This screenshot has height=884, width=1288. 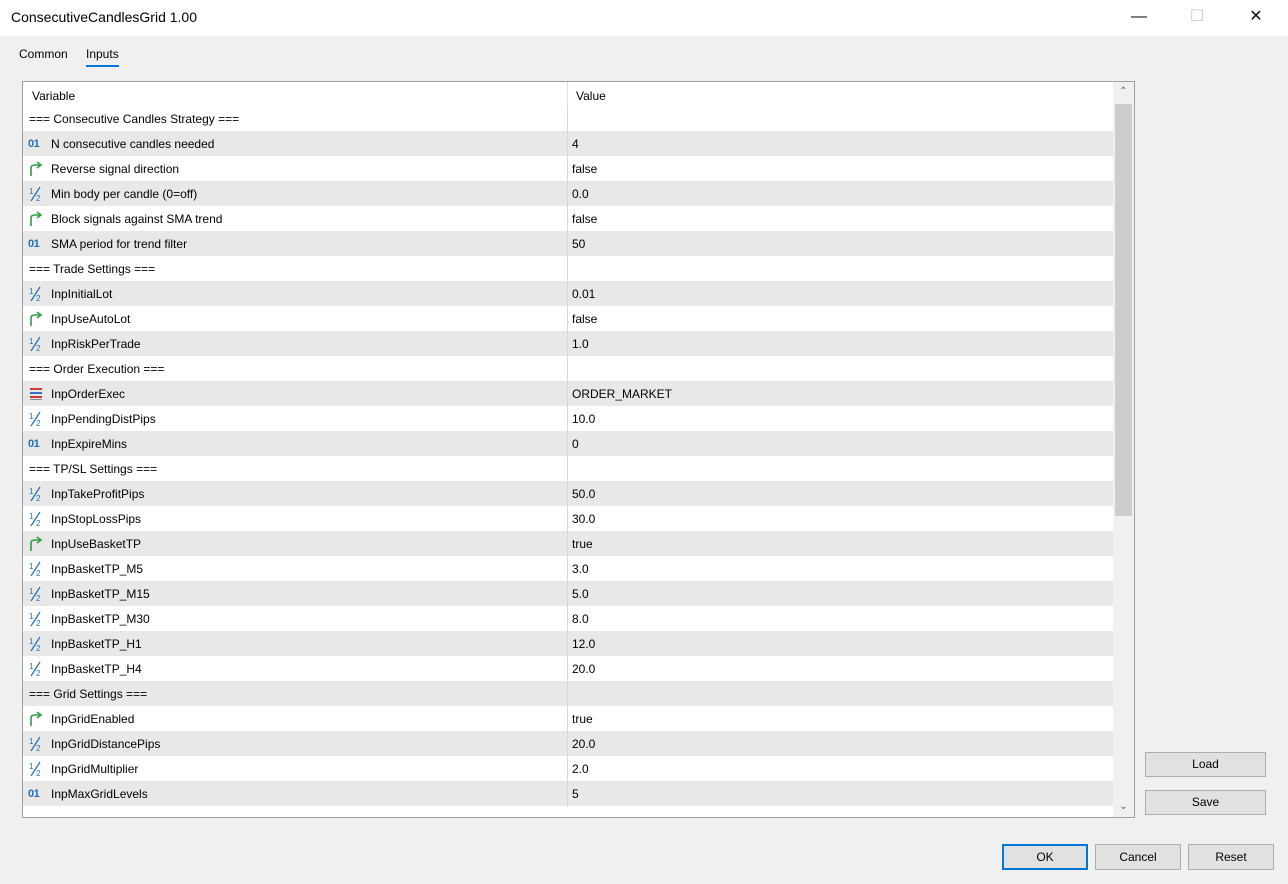 I want to click on scroll-down-icon: ⌄, so click(x=1123, y=807).